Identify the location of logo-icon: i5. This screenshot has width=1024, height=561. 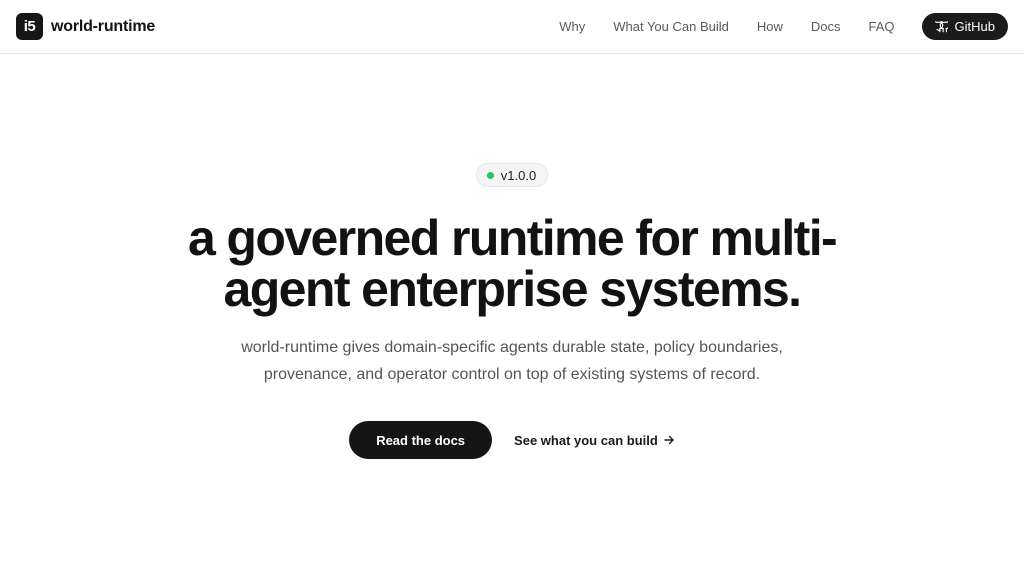
(29, 26).